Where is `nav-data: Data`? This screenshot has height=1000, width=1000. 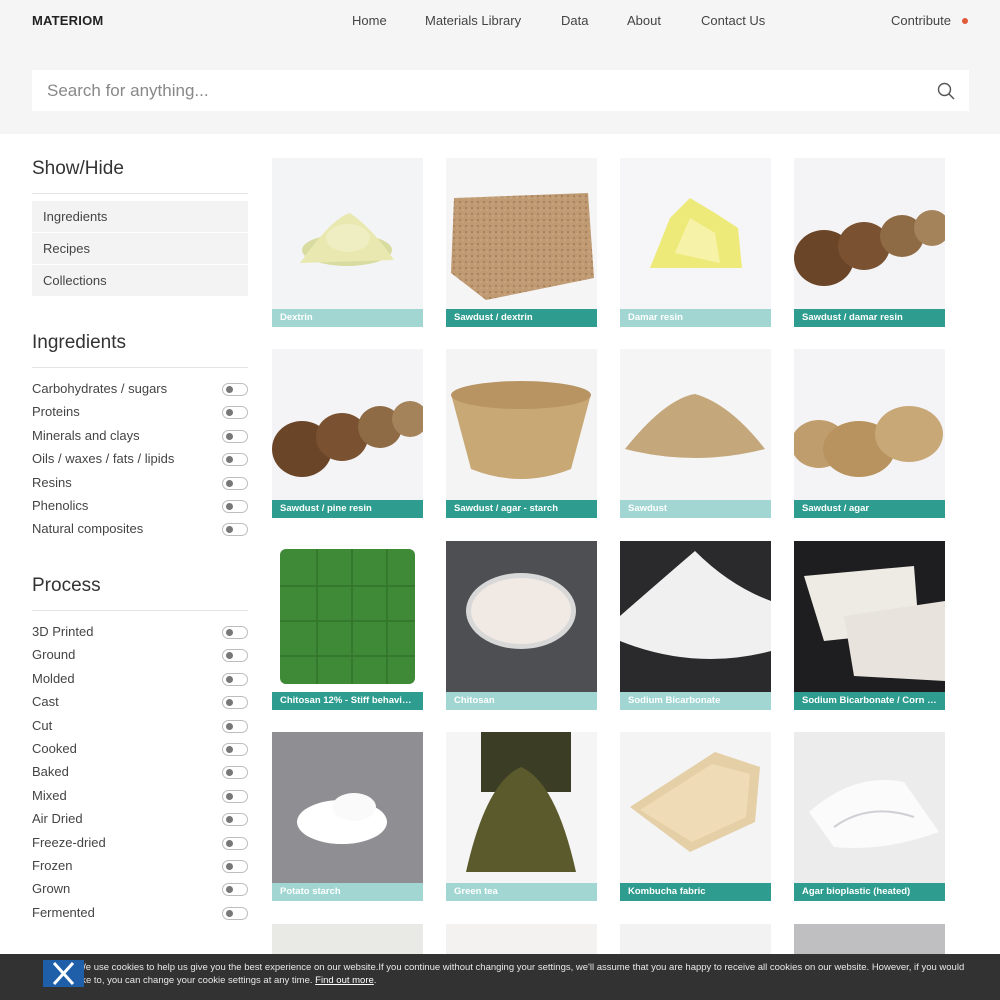 nav-data: Data is located at coordinates (574, 20).